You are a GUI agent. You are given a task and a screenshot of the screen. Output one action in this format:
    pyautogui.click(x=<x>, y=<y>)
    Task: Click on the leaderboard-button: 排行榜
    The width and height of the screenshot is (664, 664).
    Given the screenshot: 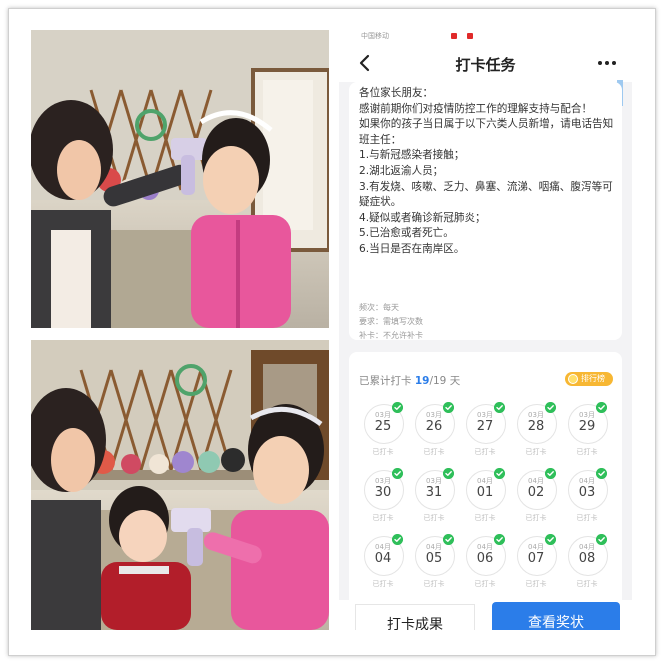 What is the action you would take?
    pyautogui.click(x=589, y=379)
    